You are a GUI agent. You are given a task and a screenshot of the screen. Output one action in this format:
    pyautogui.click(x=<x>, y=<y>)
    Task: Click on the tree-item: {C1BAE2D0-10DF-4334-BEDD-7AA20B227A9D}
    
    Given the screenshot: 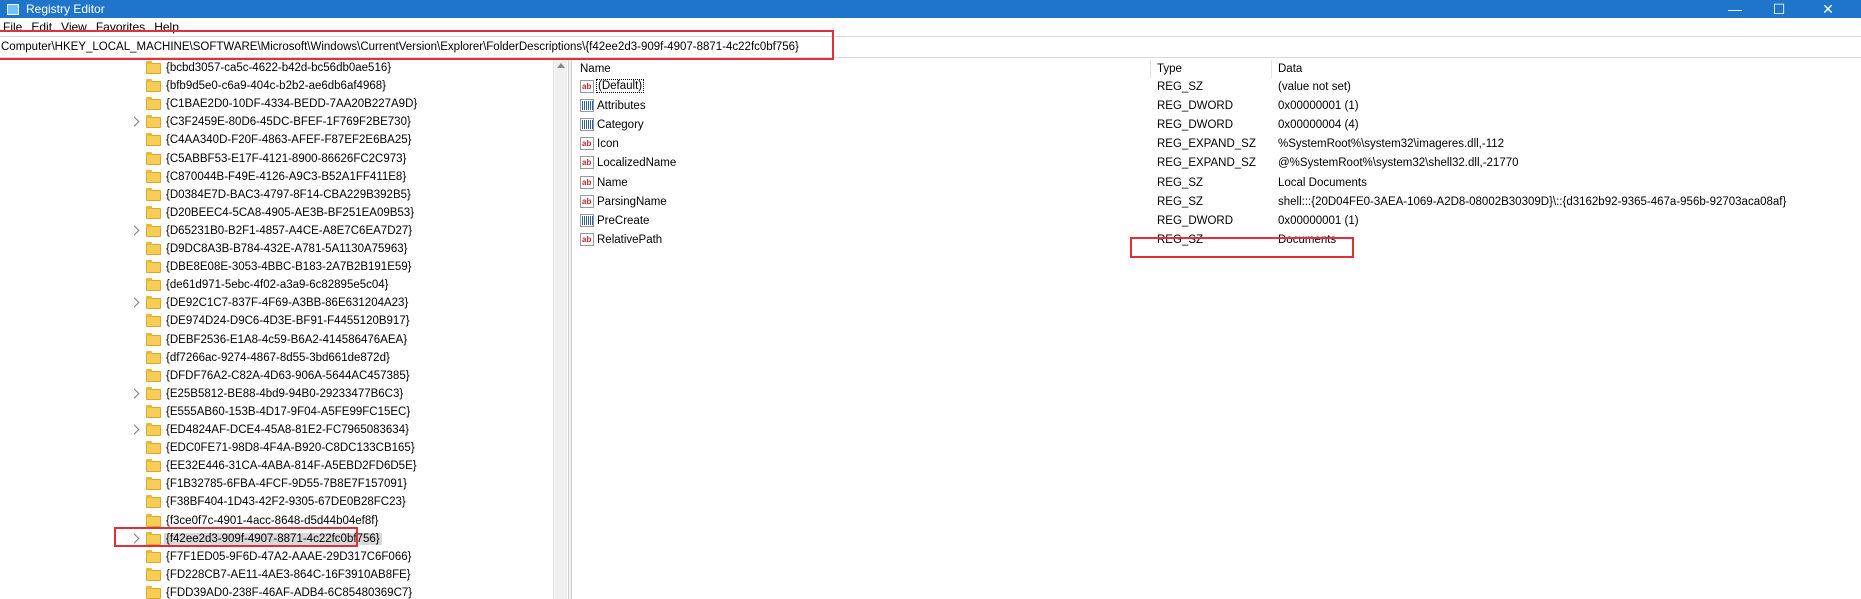 What is the action you would take?
    pyautogui.click(x=276, y=105)
    